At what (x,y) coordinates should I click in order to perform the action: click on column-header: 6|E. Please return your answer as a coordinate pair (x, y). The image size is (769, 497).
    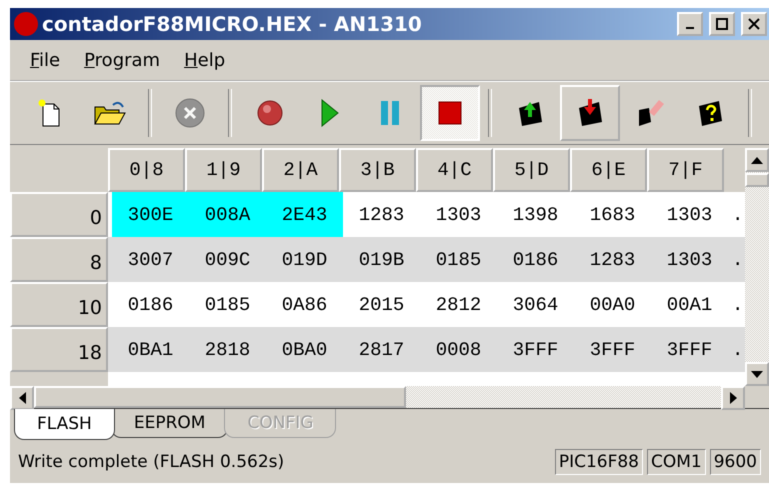
    Looking at the image, I should click on (608, 170).